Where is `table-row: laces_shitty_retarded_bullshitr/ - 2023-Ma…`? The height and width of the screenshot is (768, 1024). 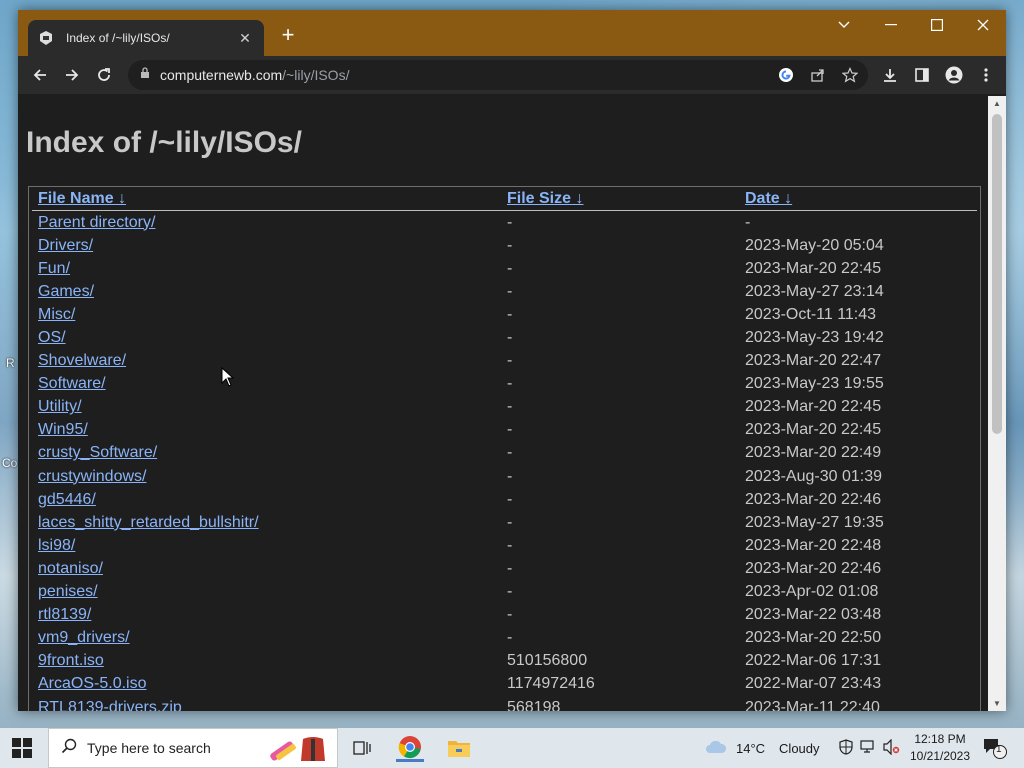
table-row: laces_shitty_retarded_bullshitr/ - 2023-Ma… is located at coordinates (504, 522).